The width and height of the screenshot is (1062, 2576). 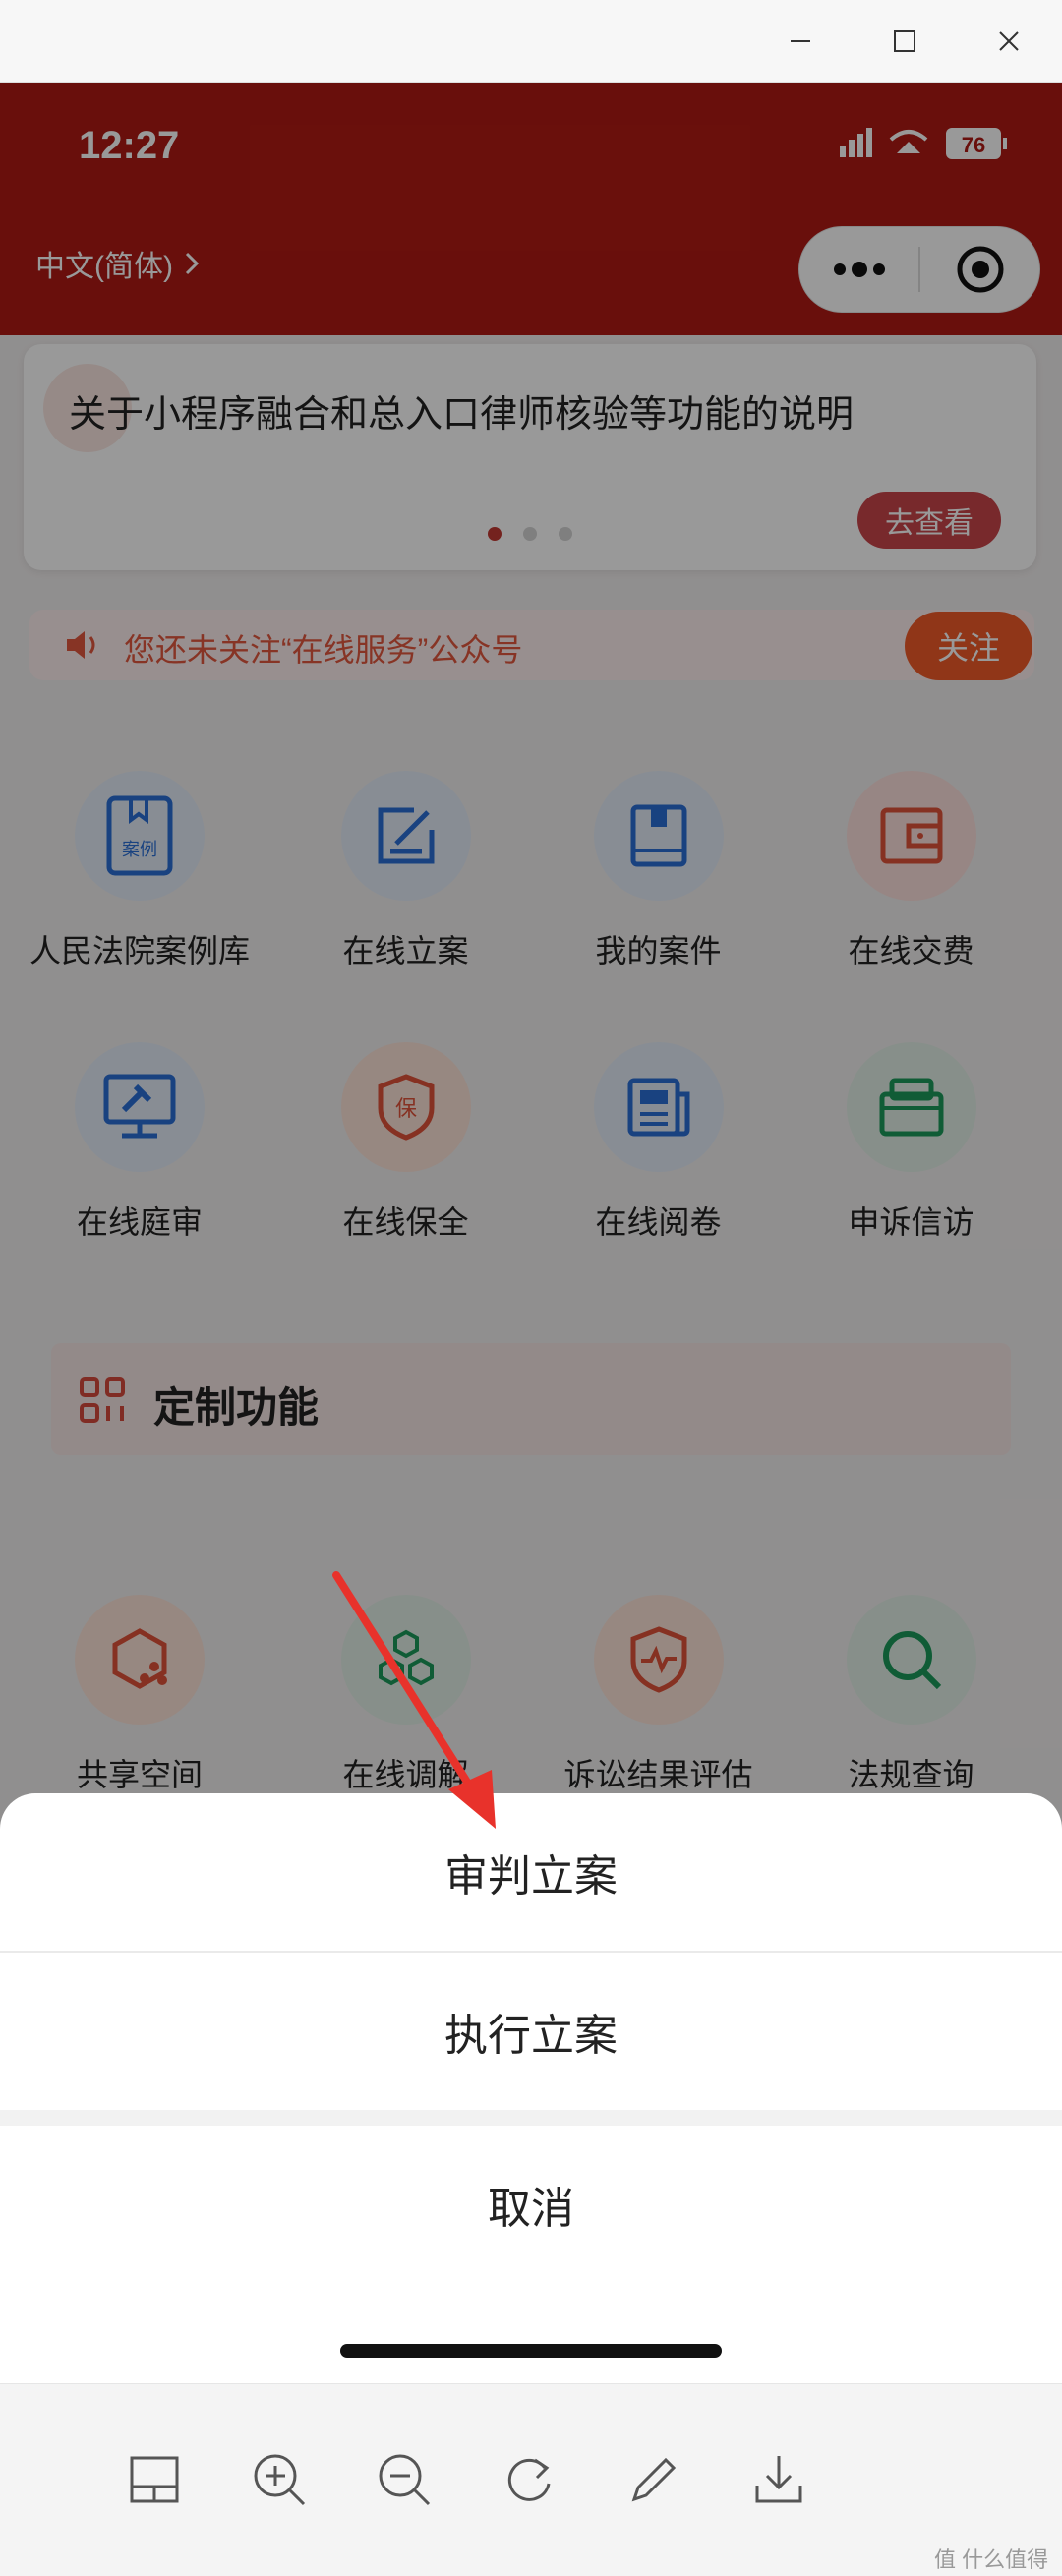 I want to click on edit-icon, so click(x=654, y=2479).